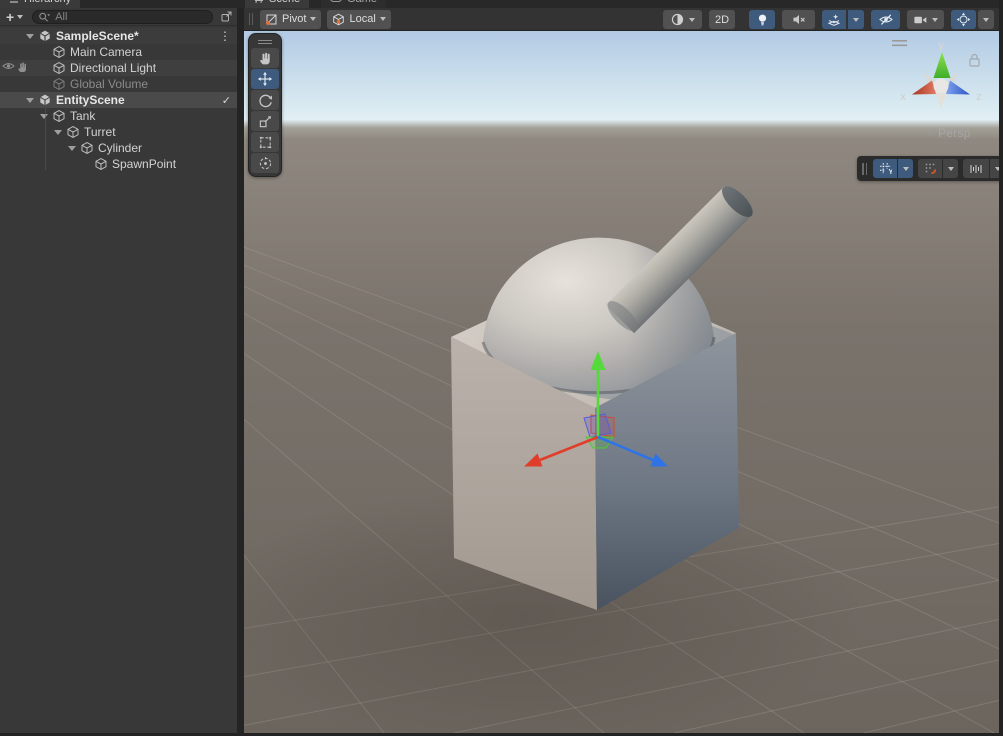  I want to click on toolbar-drag-handle, so click(251, 19).